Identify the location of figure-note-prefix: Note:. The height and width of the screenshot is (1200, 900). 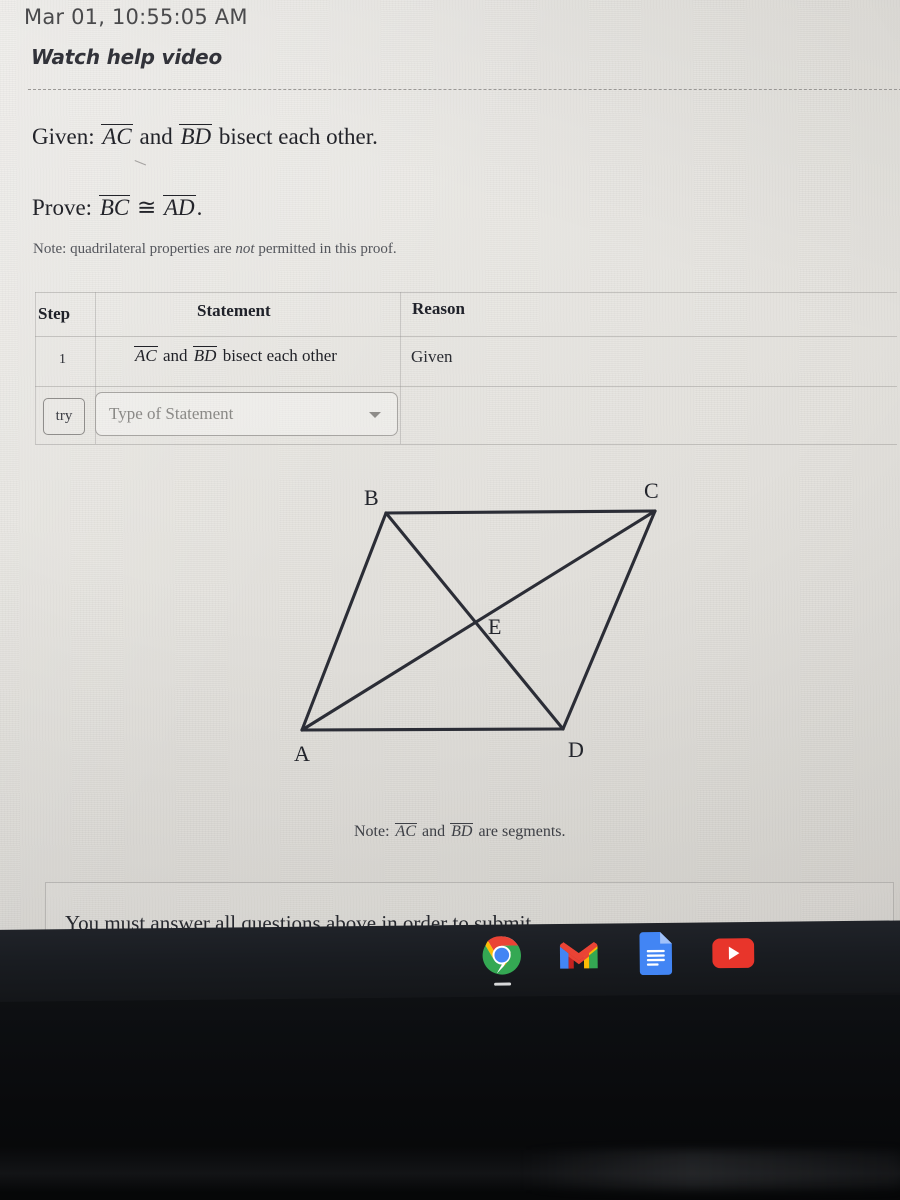
(372, 831).